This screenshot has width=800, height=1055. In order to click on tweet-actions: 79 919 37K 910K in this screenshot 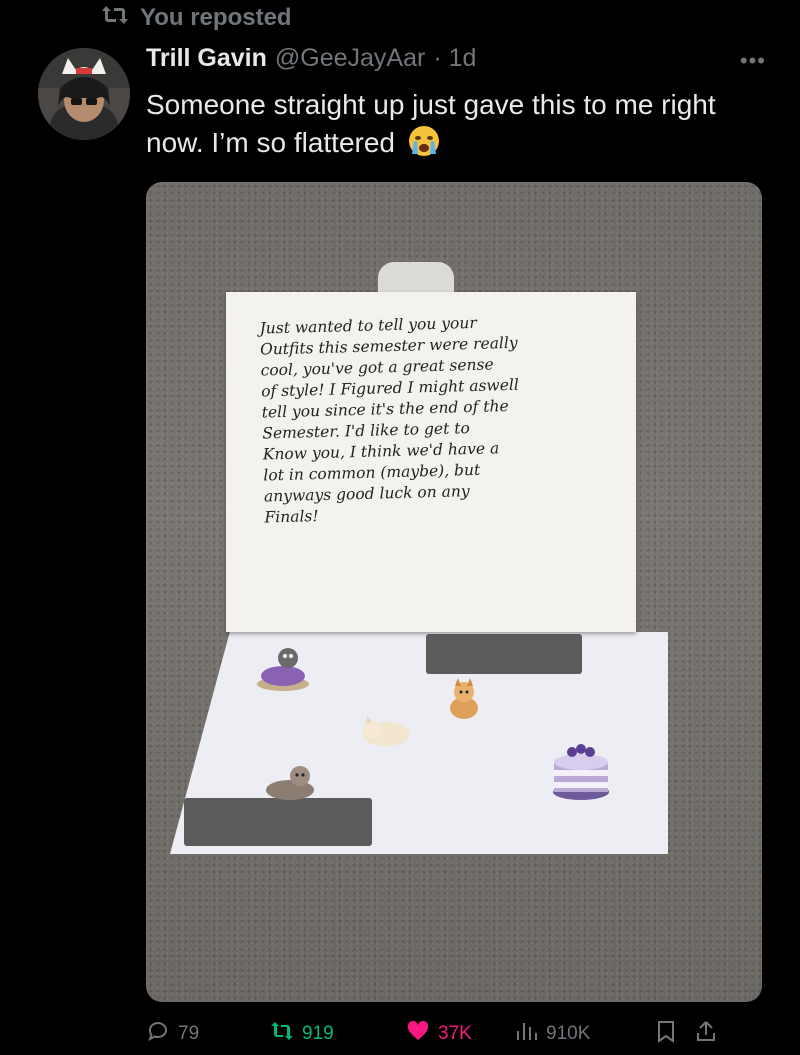, I will do `click(456, 1034)`.